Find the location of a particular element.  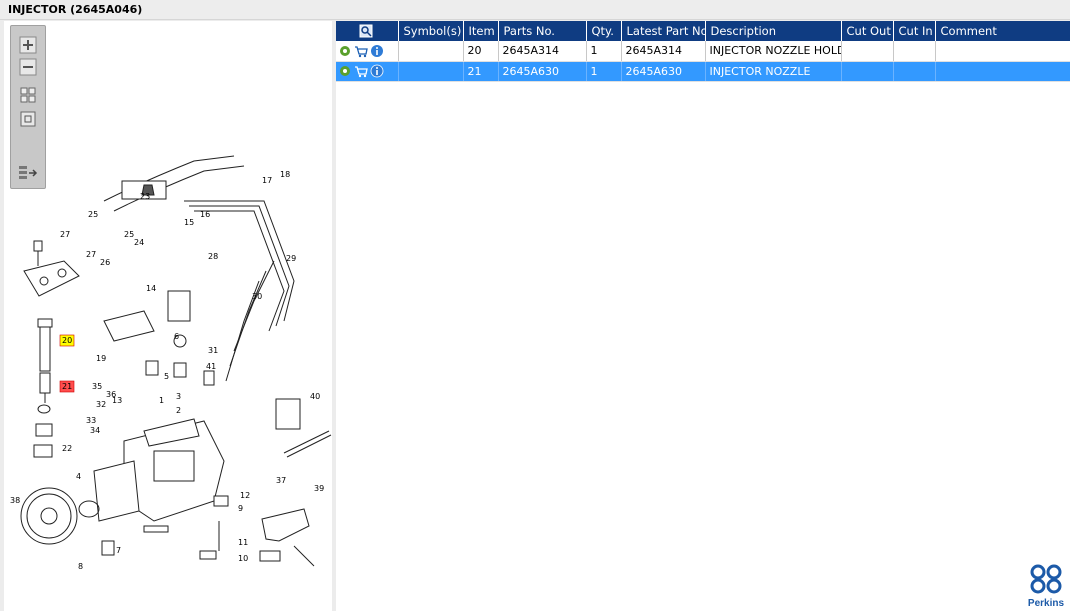

callout-31: 31 is located at coordinates (213, 350).